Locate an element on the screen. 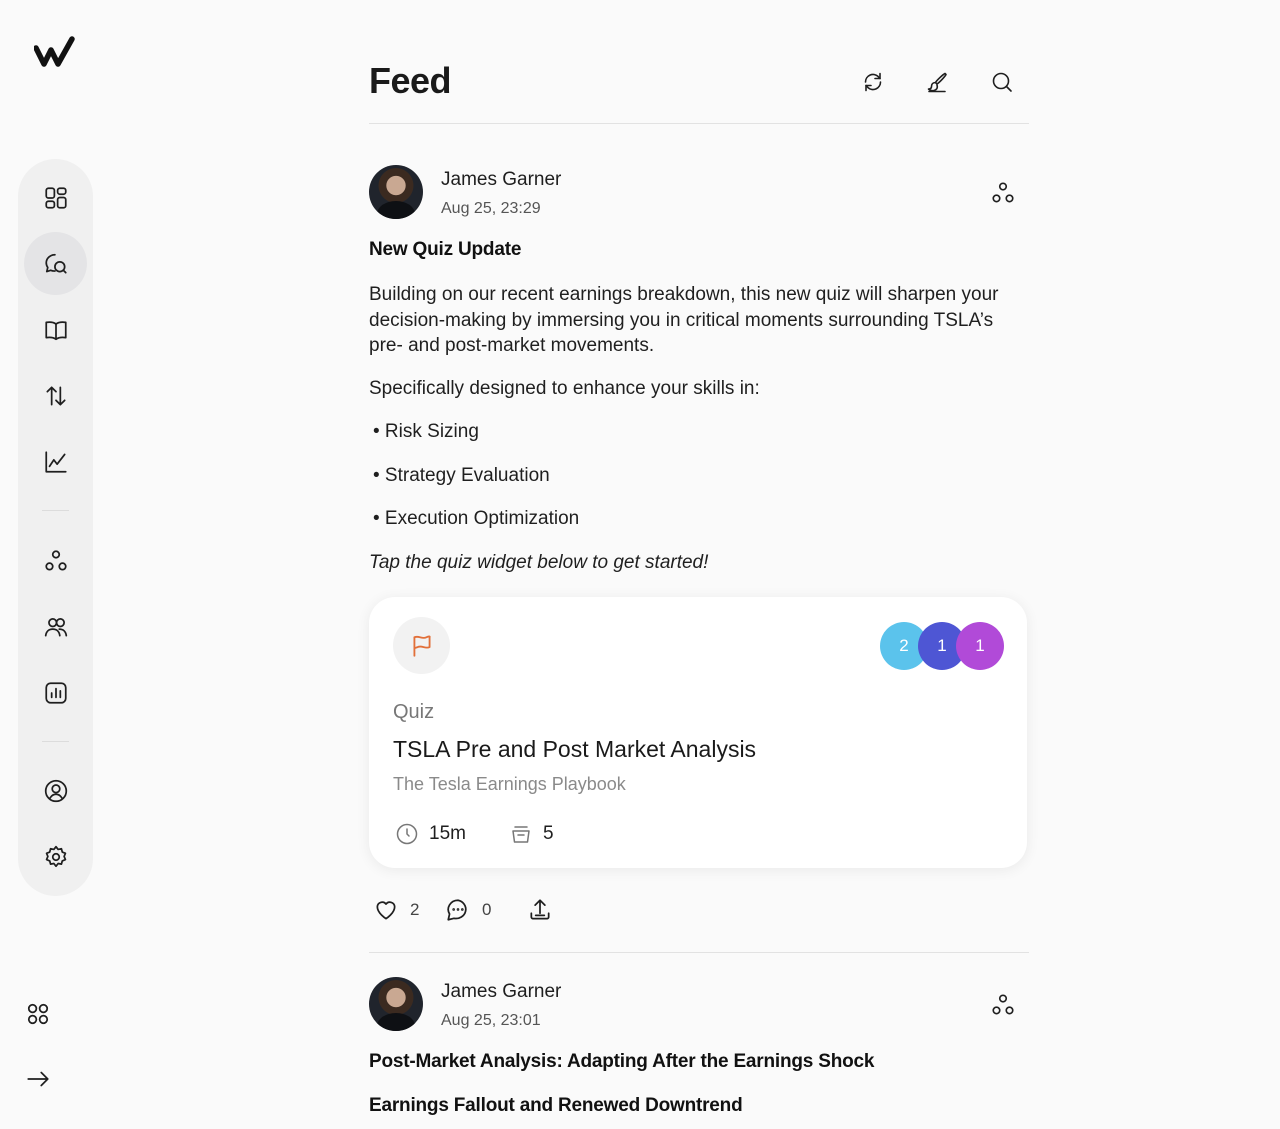 This screenshot has height=1129, width=1280. post-separator is located at coordinates (699, 952).